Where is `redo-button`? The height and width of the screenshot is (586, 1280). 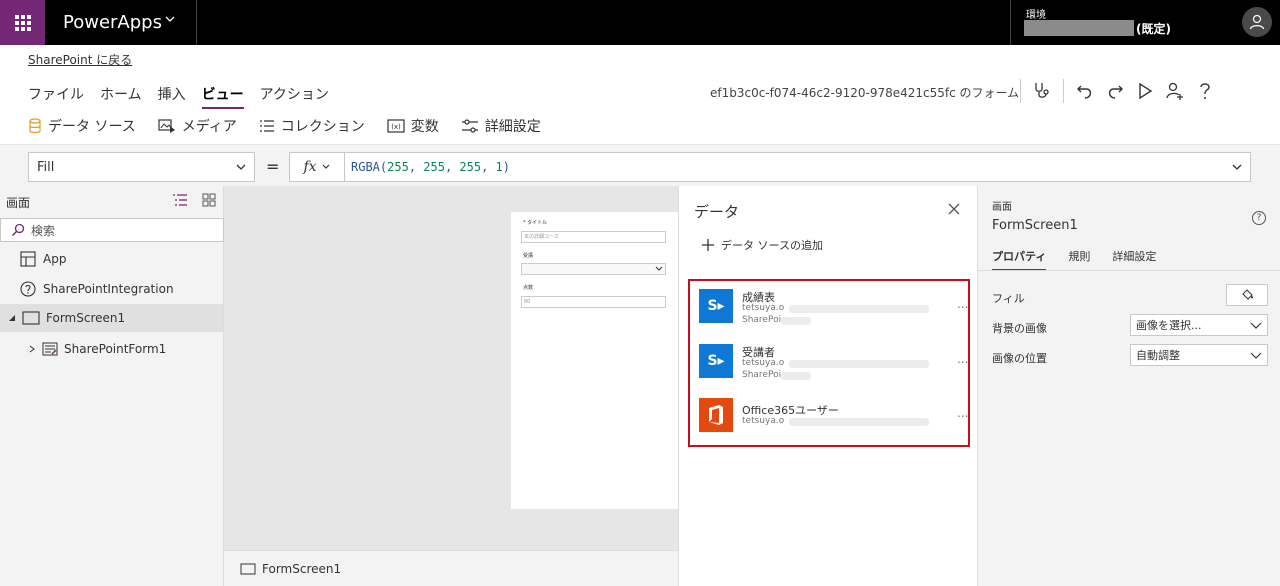 redo-button is located at coordinates (1115, 91).